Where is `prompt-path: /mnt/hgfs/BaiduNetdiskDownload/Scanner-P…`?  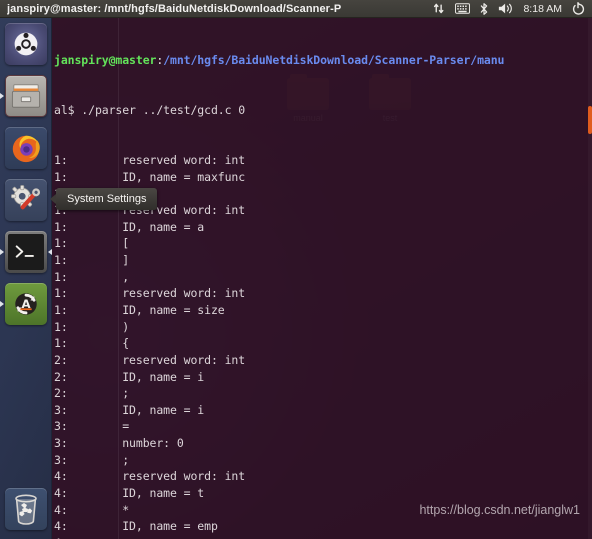
prompt-path: /mnt/hgfs/BaiduNetdiskDownload/Scanner-P… is located at coordinates (334, 60).